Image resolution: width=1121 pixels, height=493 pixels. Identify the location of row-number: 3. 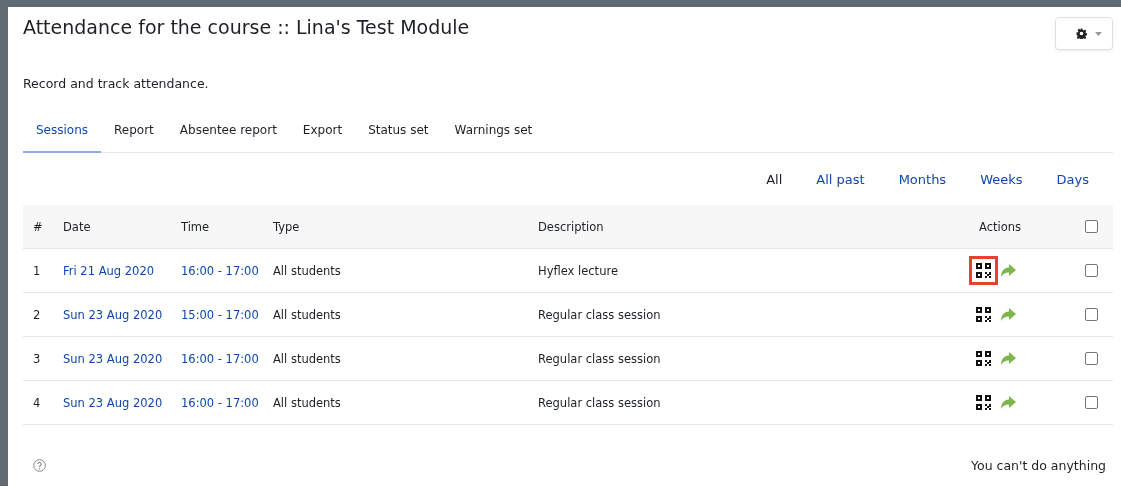
(37, 358).